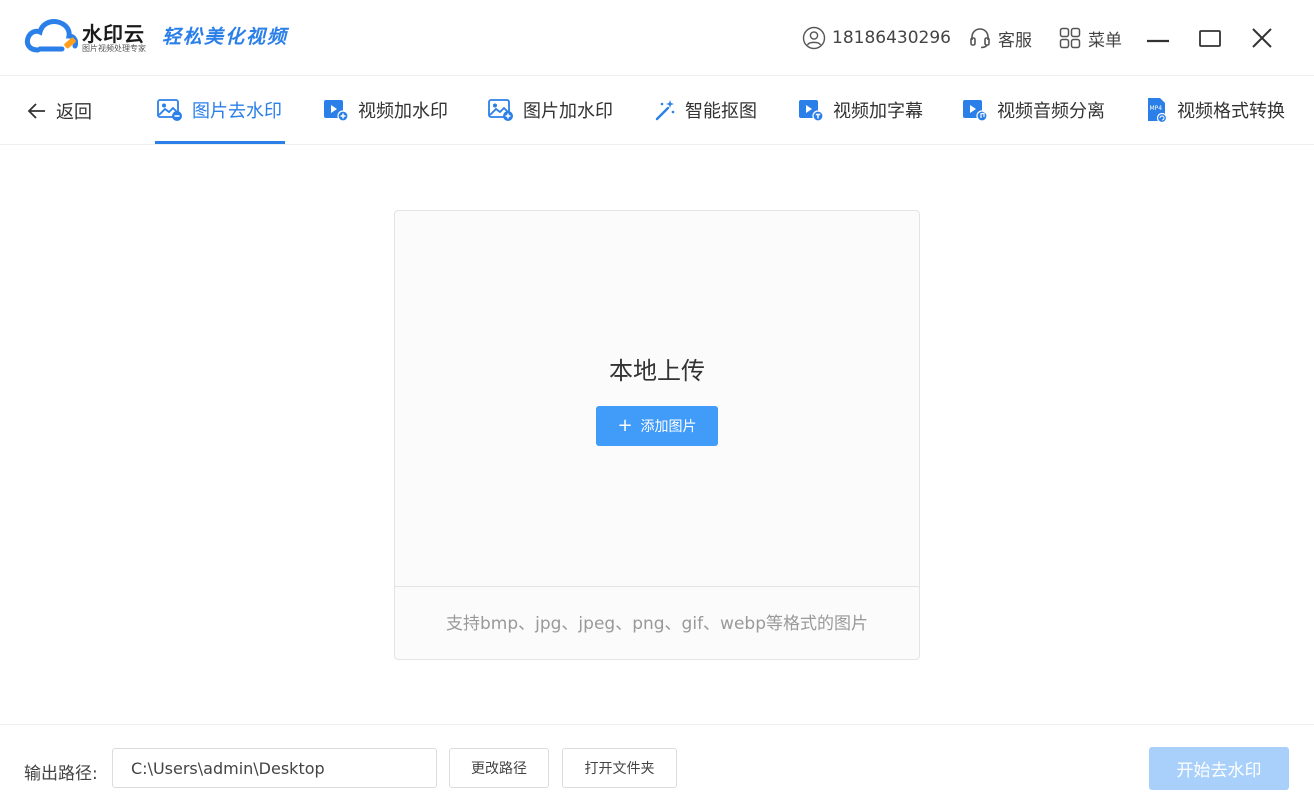  What do you see at coordinates (980, 38) in the screenshot?
I see `headset-icon` at bounding box center [980, 38].